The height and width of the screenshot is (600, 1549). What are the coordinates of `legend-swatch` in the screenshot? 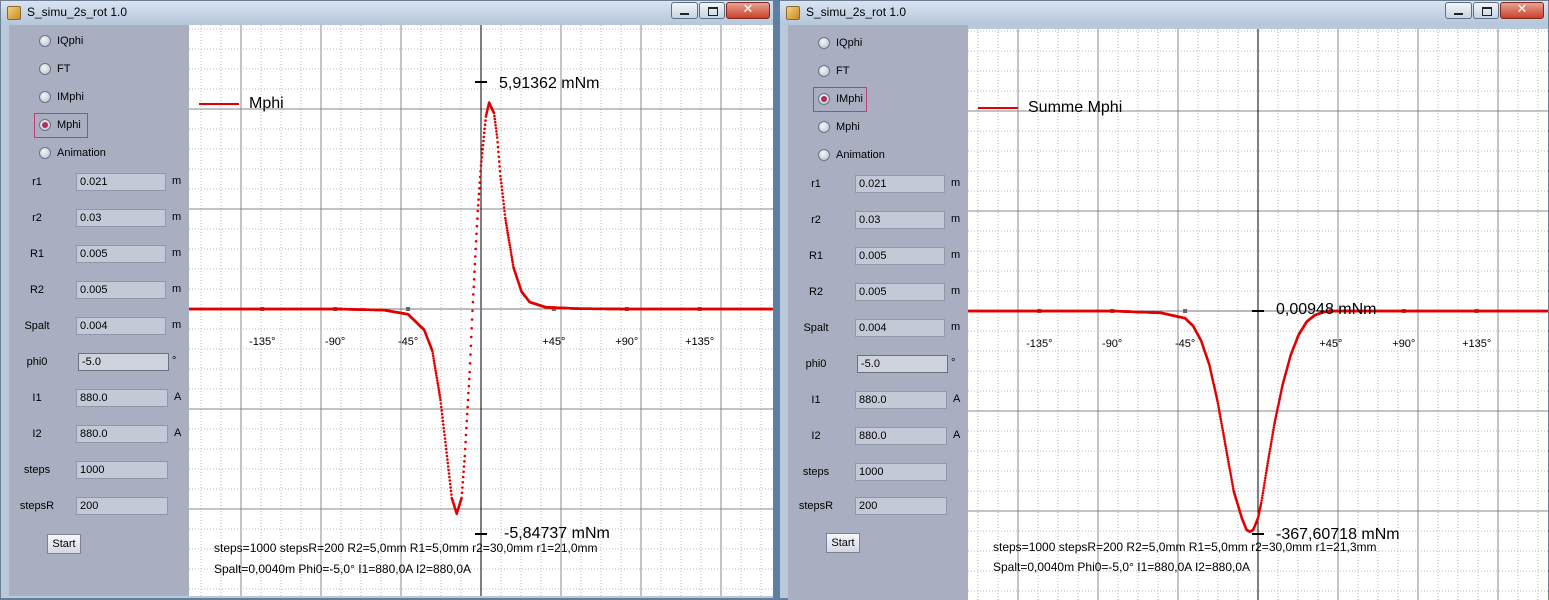 It's located at (998, 108).